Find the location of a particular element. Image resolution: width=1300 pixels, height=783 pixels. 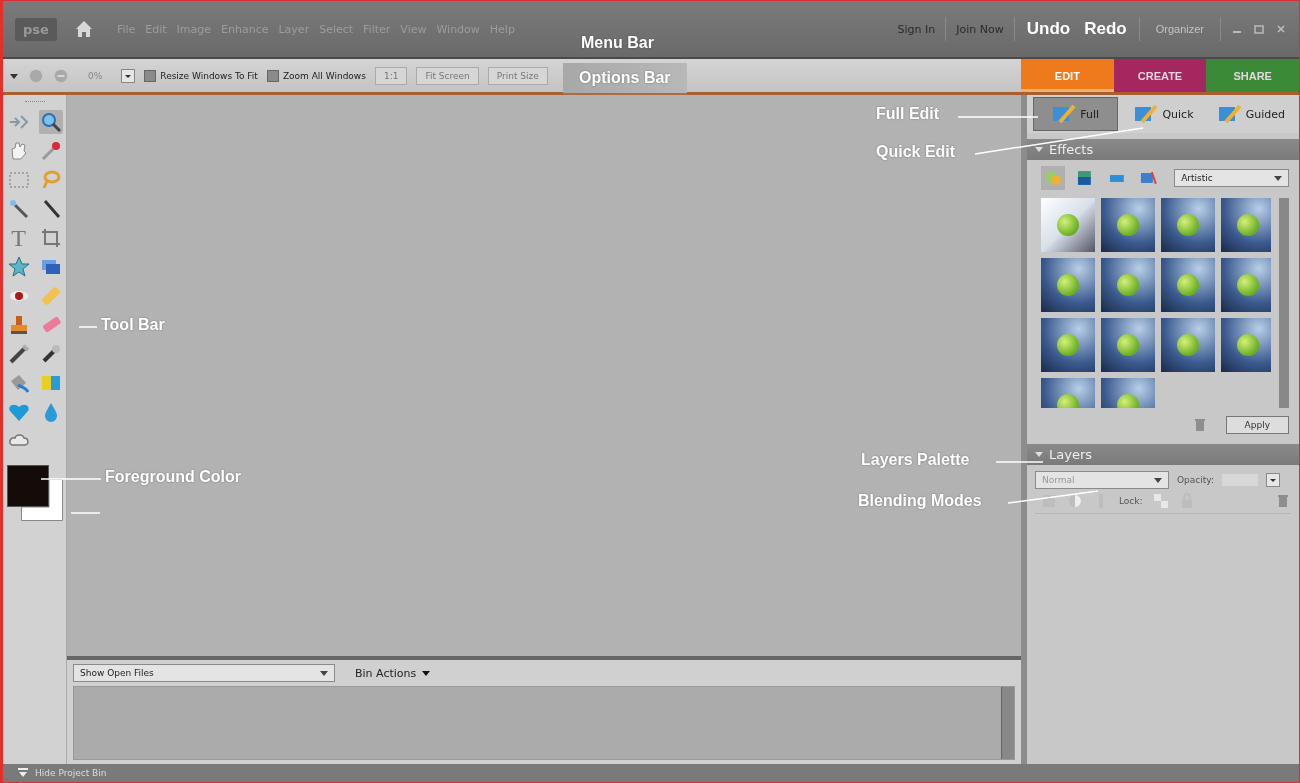

blend-mode-dropdown: Normal is located at coordinates (1102, 480).